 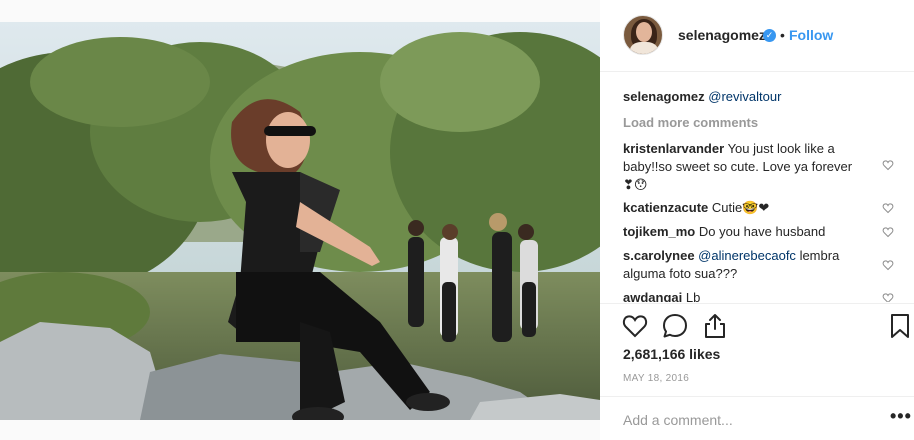 What do you see at coordinates (659, 255) in the screenshot?
I see `comment-username: s.carolynee` at bounding box center [659, 255].